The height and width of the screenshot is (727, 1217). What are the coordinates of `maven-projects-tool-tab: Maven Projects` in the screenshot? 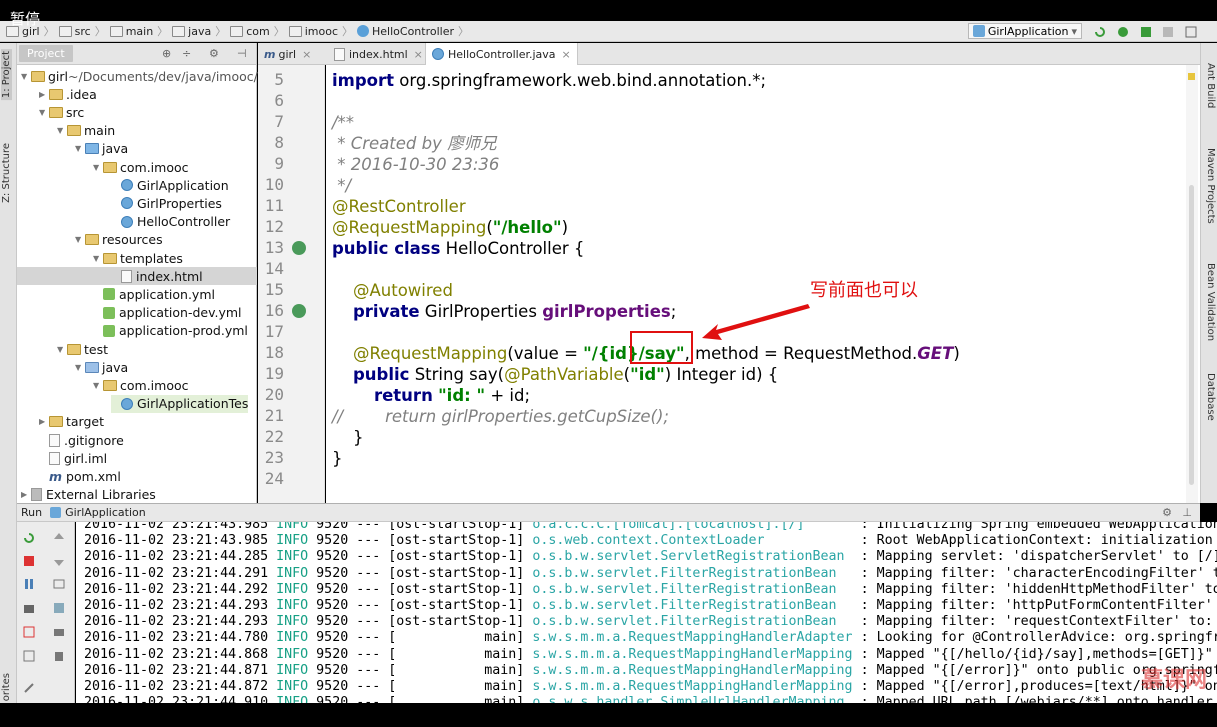 It's located at (1210, 186).